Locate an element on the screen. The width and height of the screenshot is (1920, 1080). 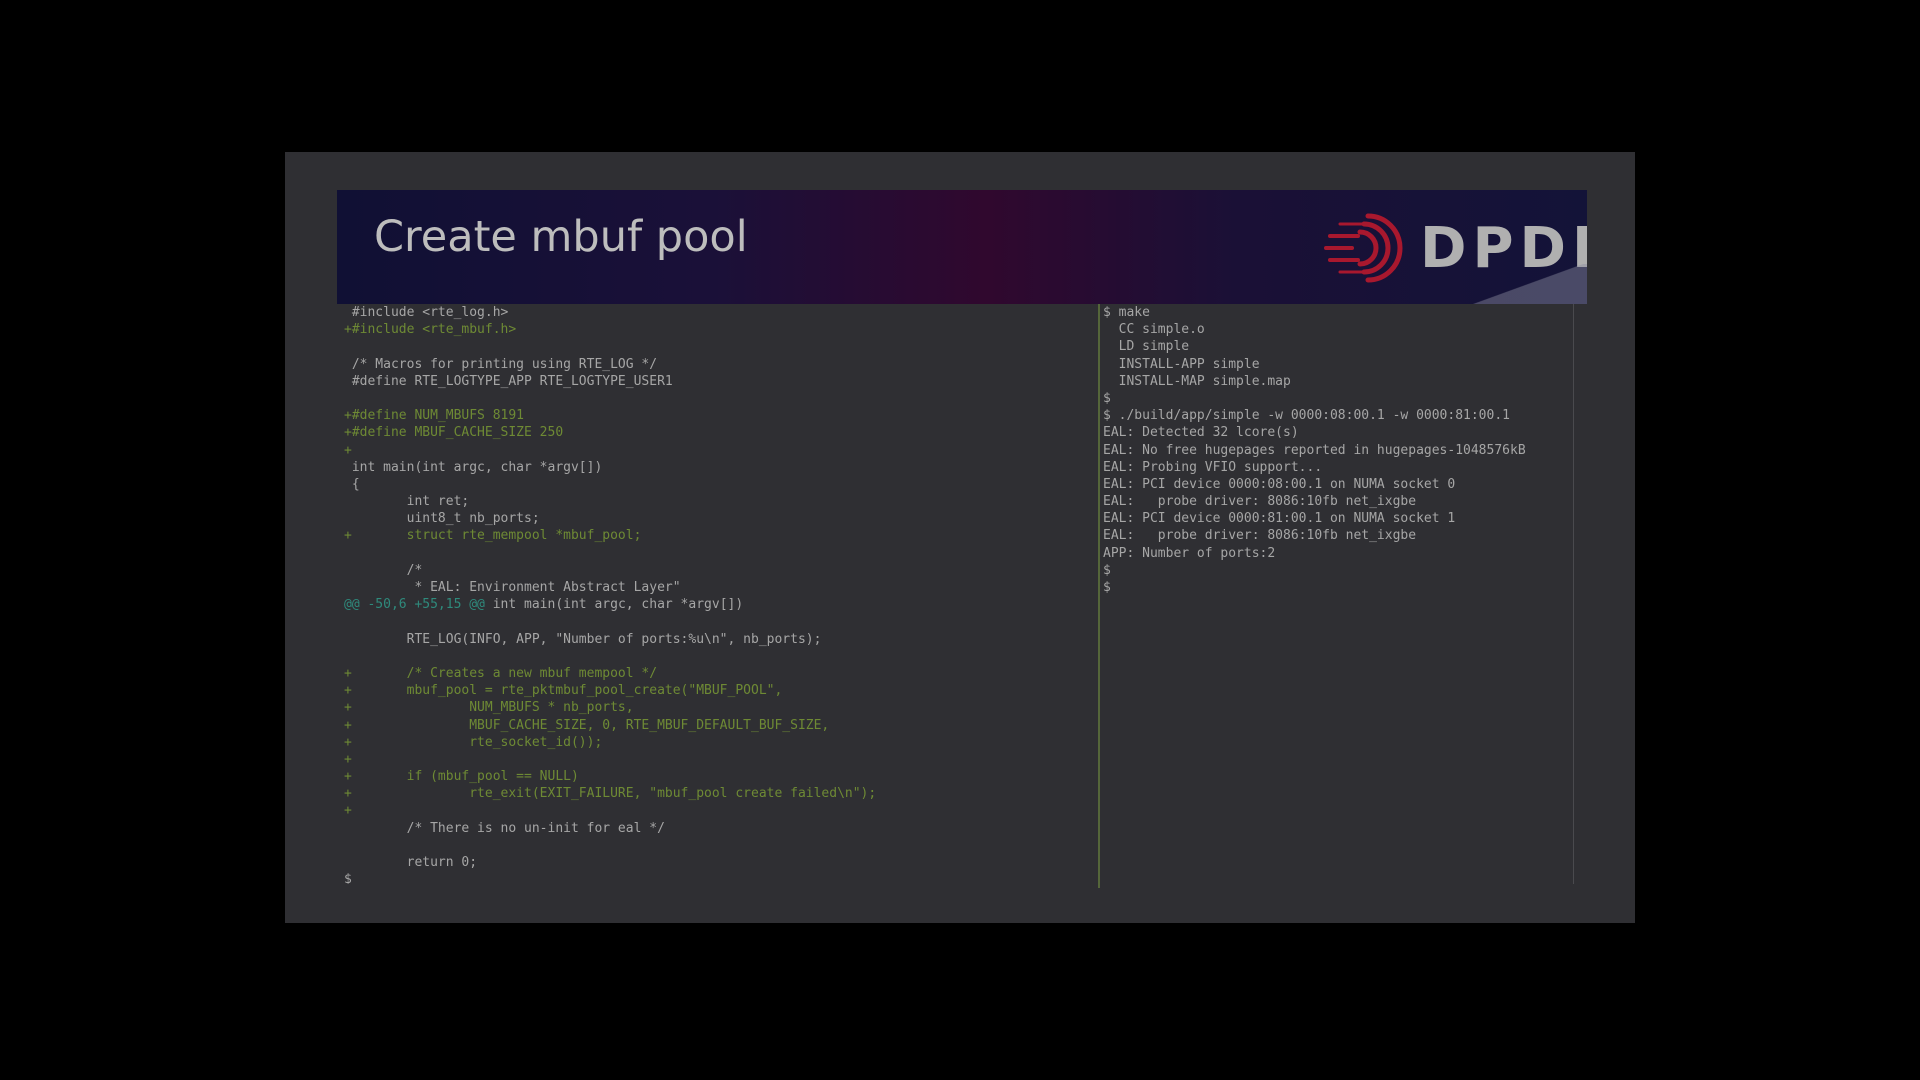
code-line: uint8_t nb_ports; is located at coordinates (442, 519).